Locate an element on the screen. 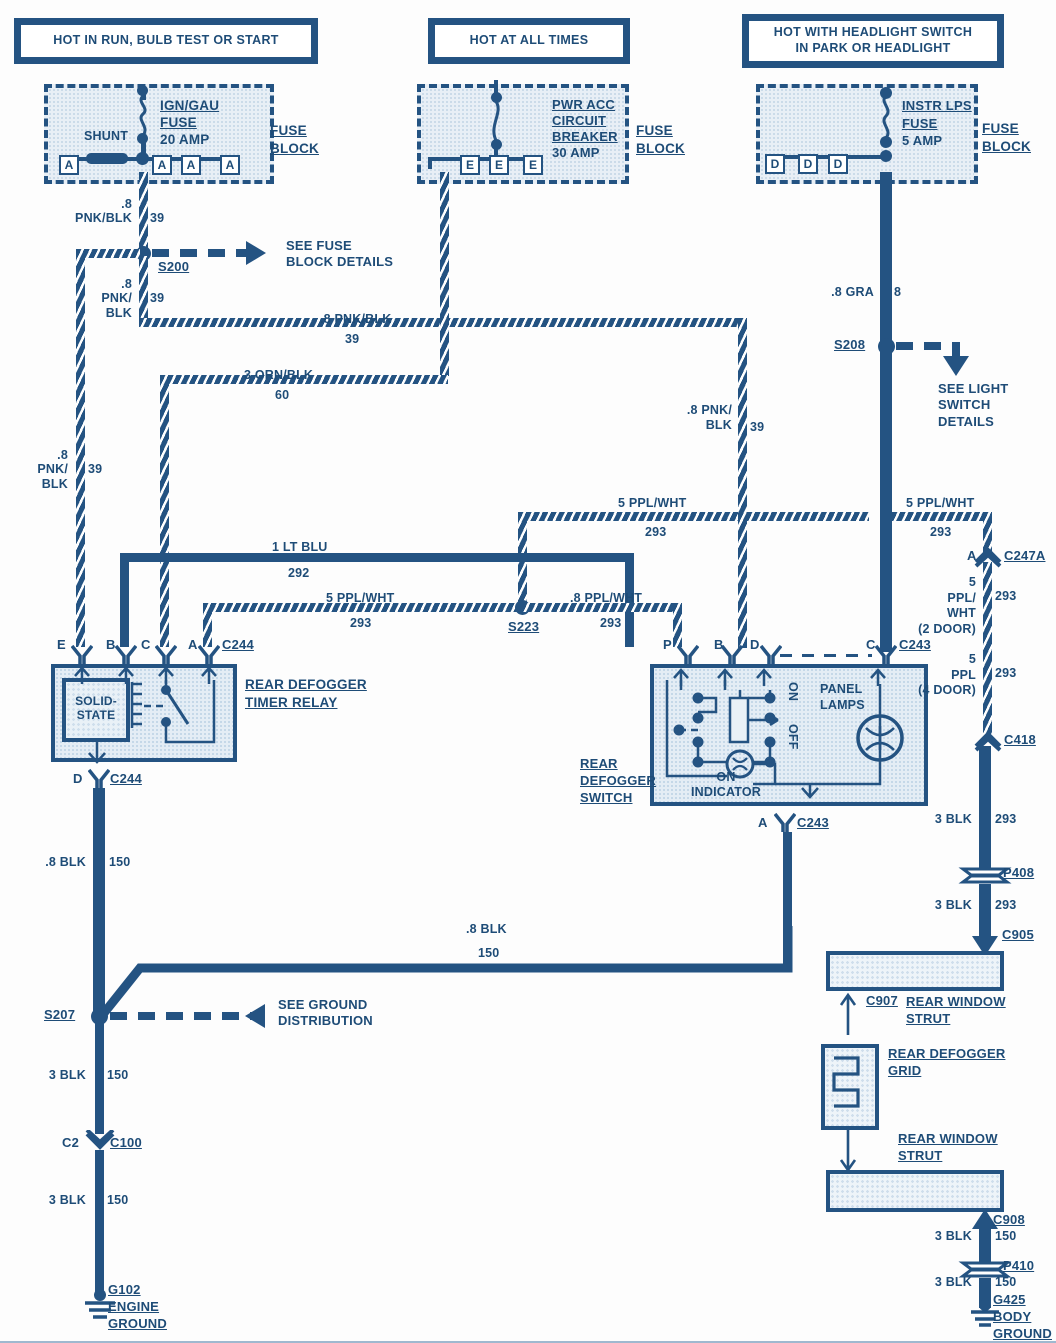 The height and width of the screenshot is (1343, 1056). wire-label-ornblk-gauge: 3 ORN/BLK is located at coordinates (279, 375).